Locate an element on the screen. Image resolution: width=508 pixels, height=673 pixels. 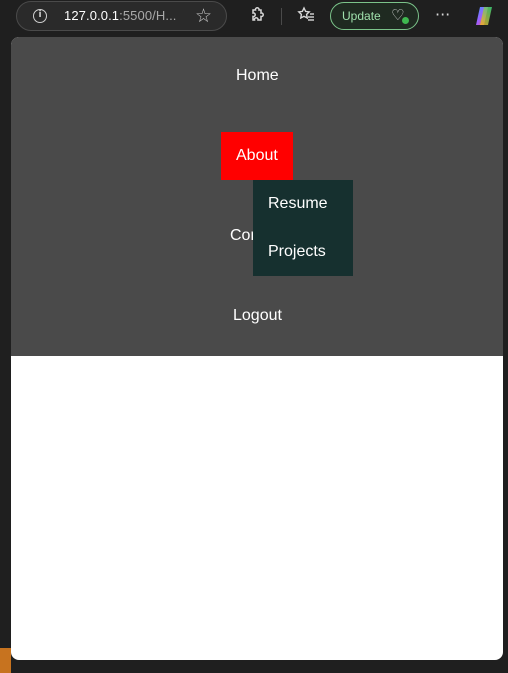
info-icon: i is located at coordinates (40, 16).